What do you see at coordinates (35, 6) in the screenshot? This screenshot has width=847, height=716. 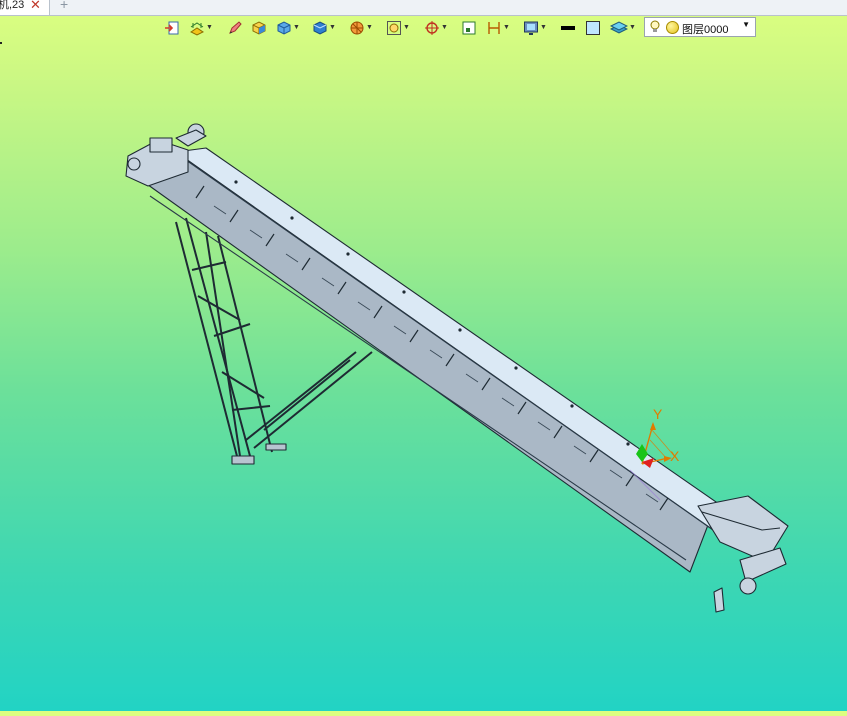 I see `close-icon: ✕` at bounding box center [35, 6].